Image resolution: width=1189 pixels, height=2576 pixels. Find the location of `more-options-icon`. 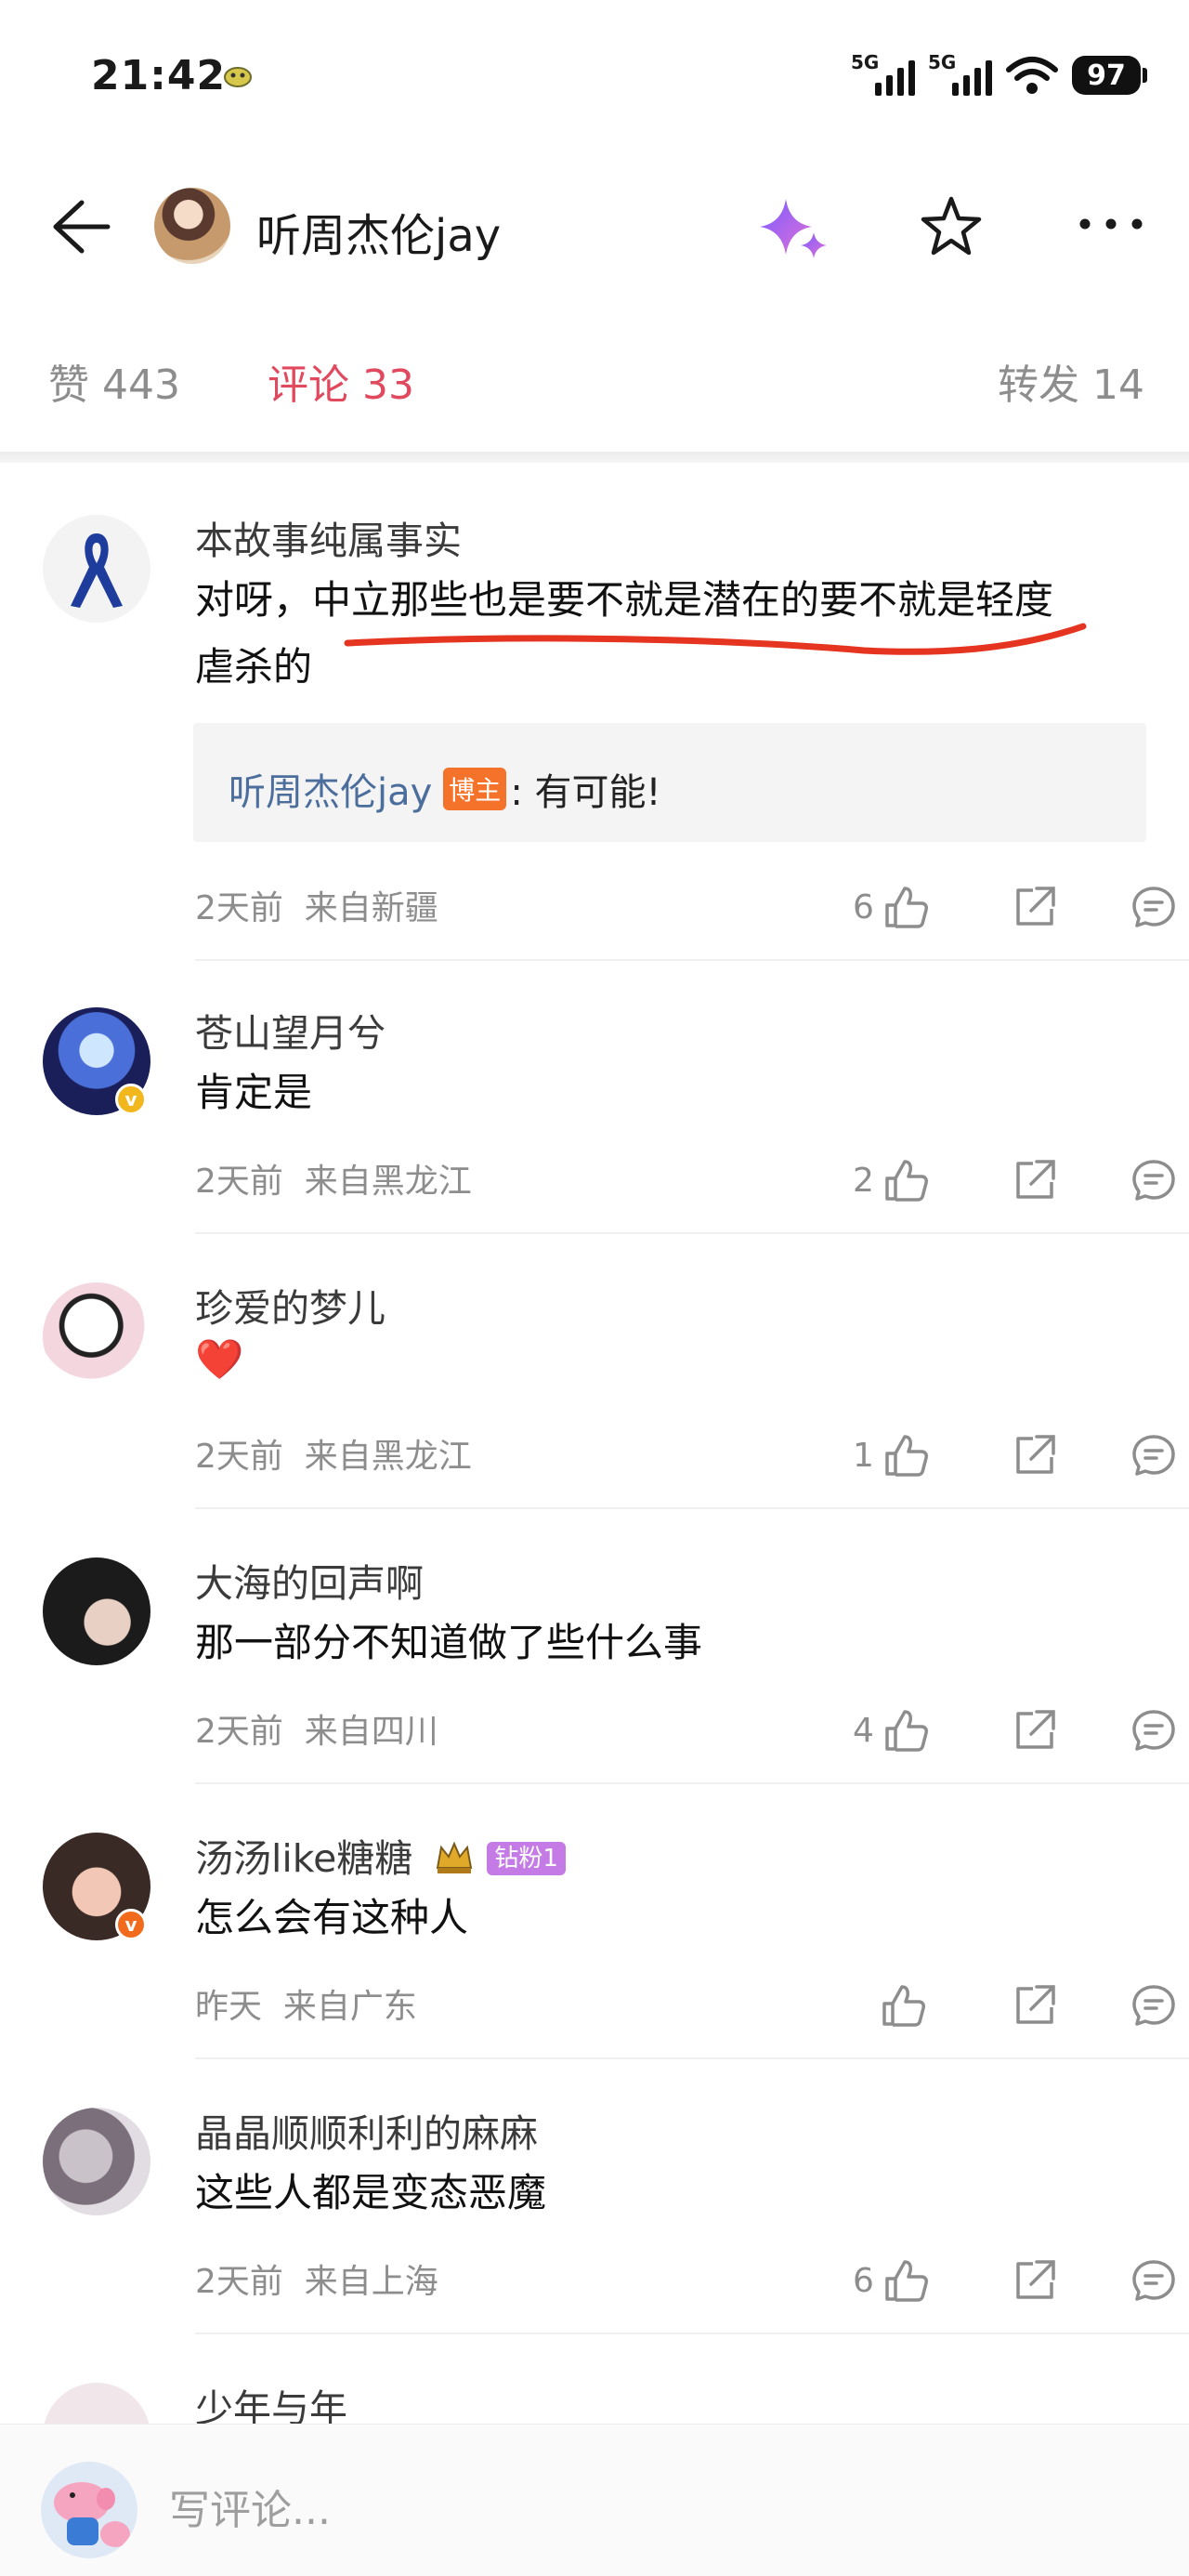

more-options-icon is located at coordinates (1111, 224).